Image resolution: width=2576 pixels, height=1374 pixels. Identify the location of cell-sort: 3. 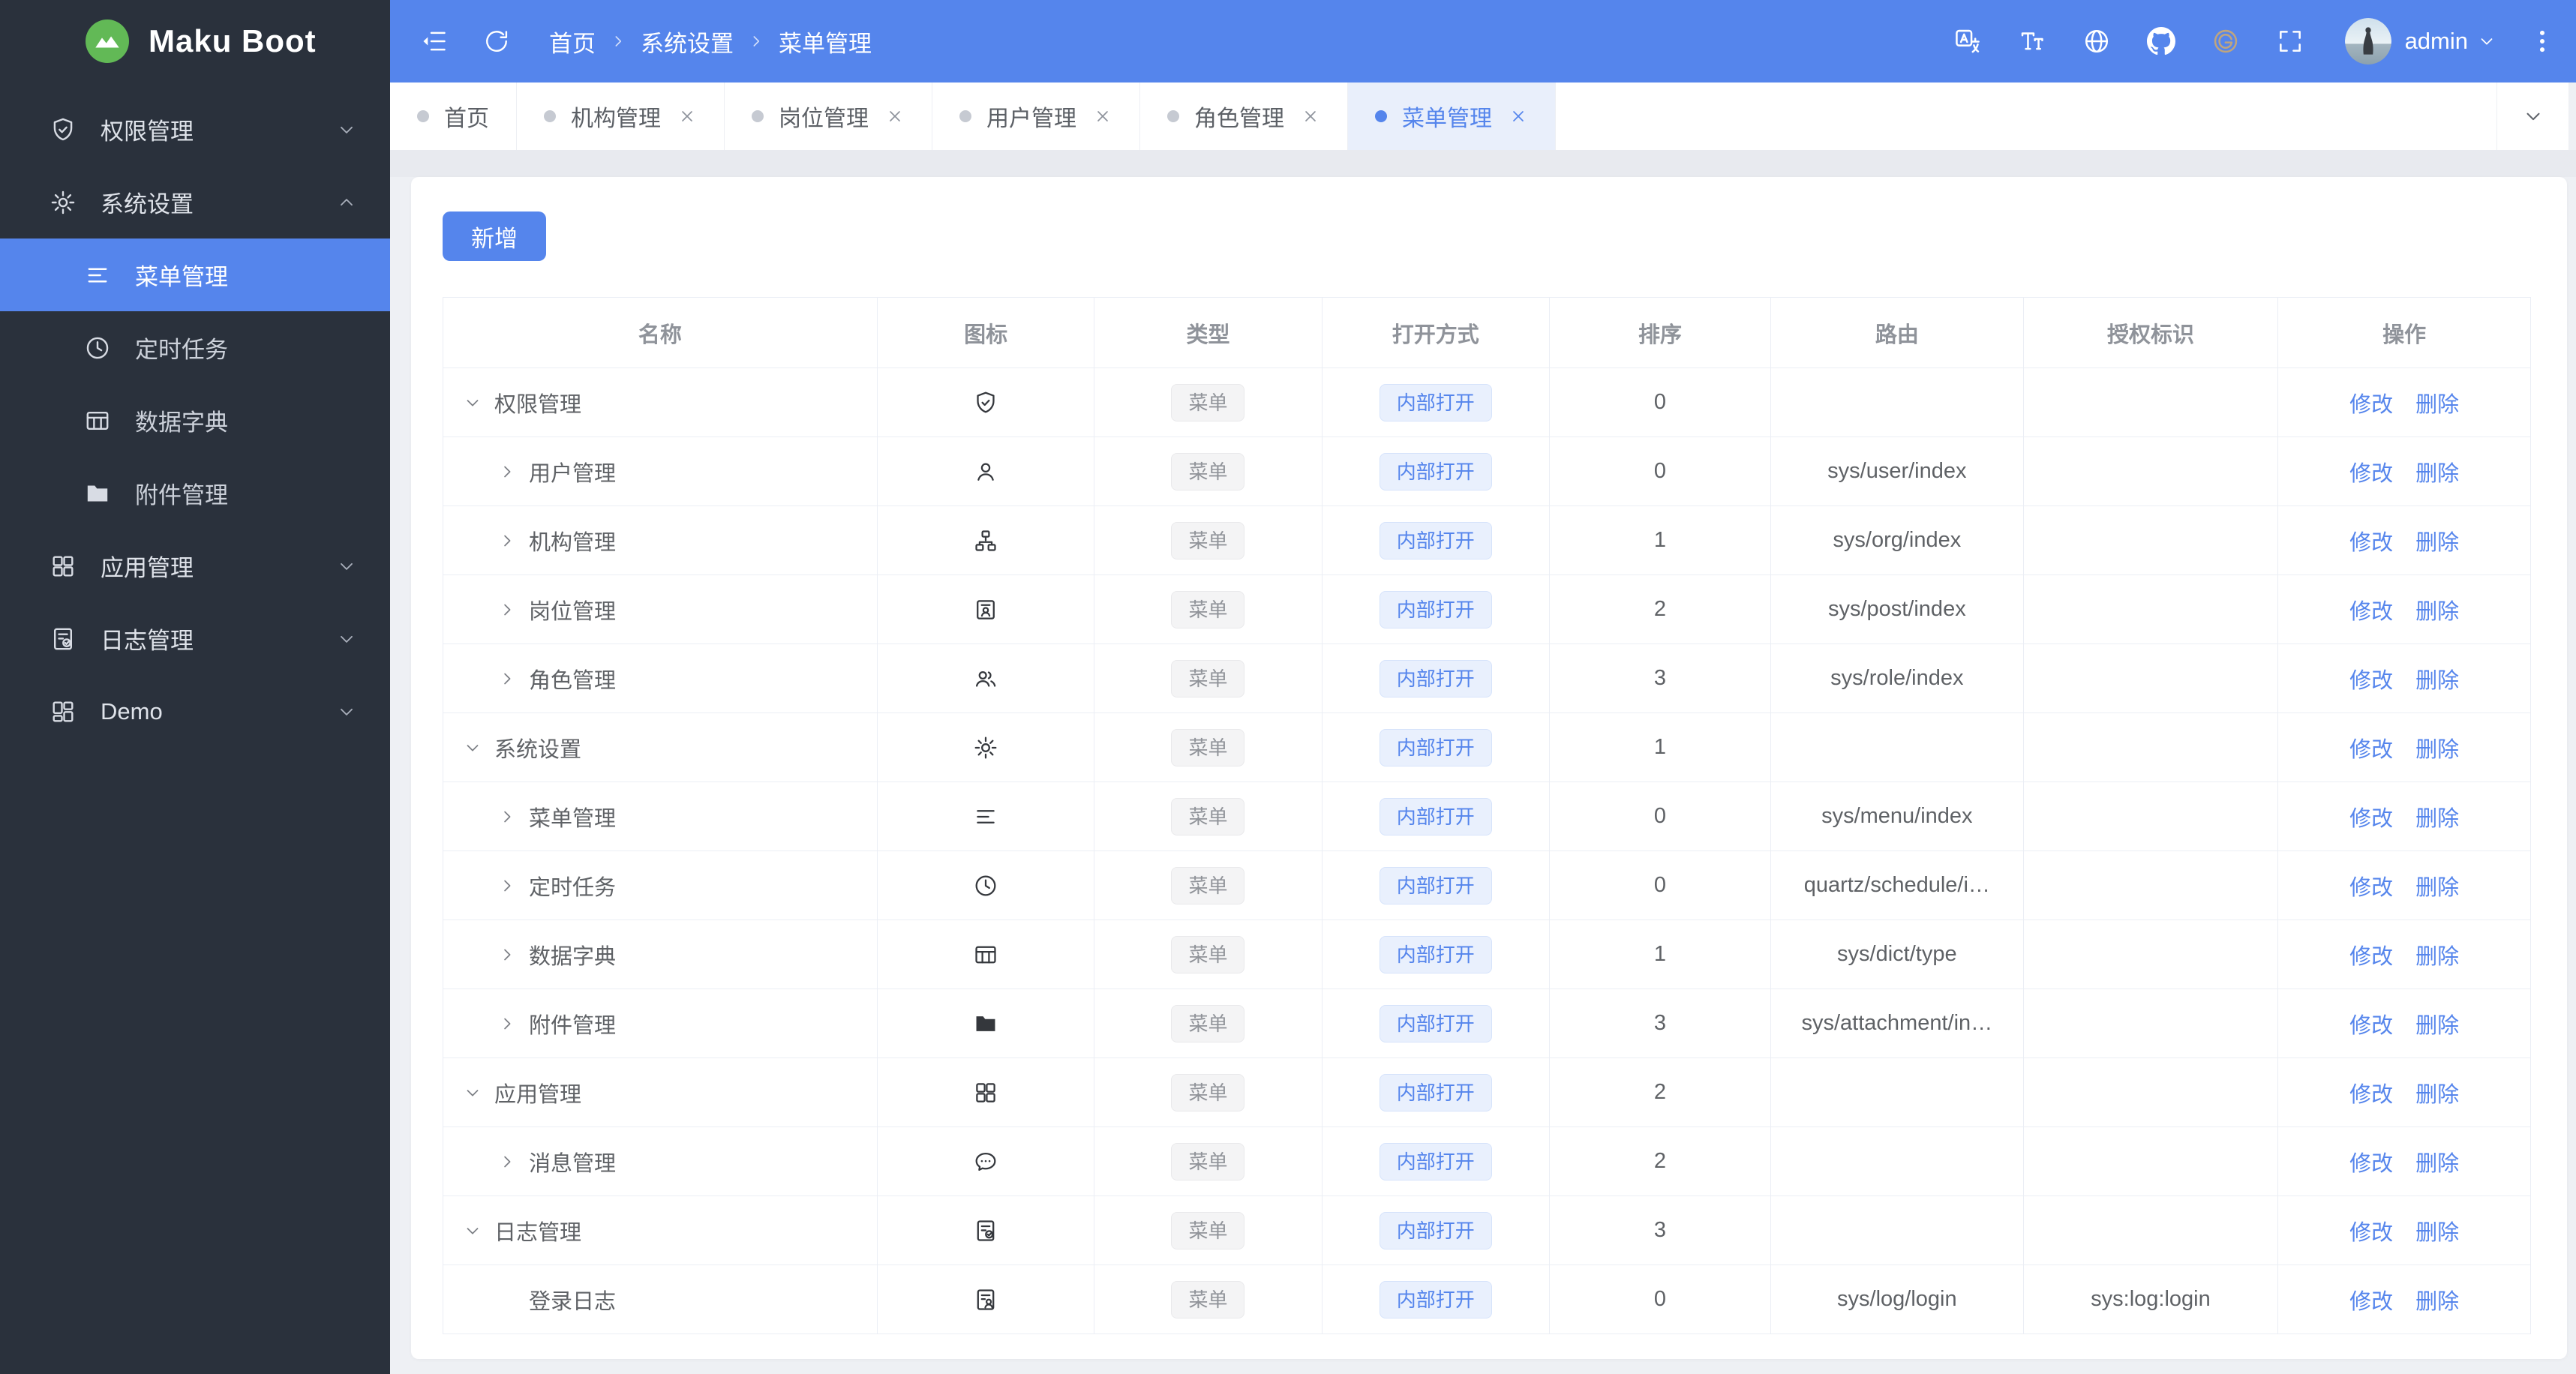
(1659, 1230).